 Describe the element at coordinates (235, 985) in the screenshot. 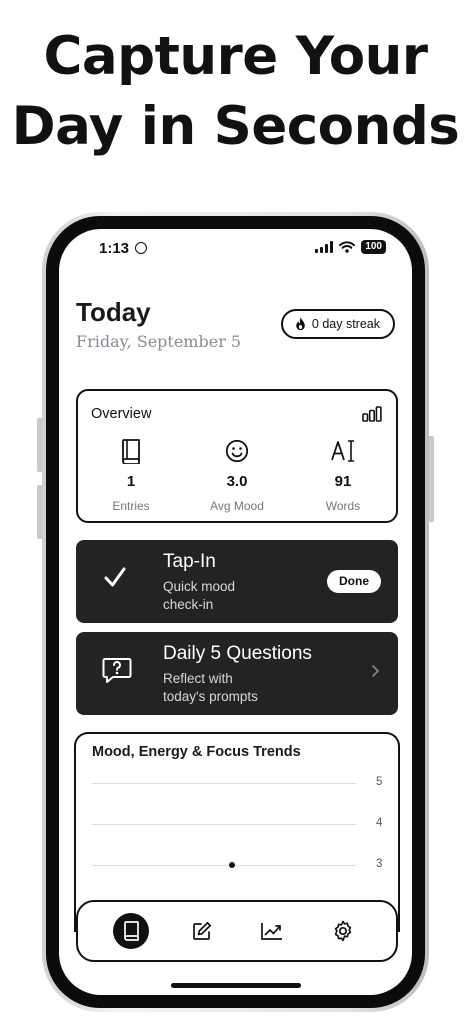

I see `home-indicator` at that location.